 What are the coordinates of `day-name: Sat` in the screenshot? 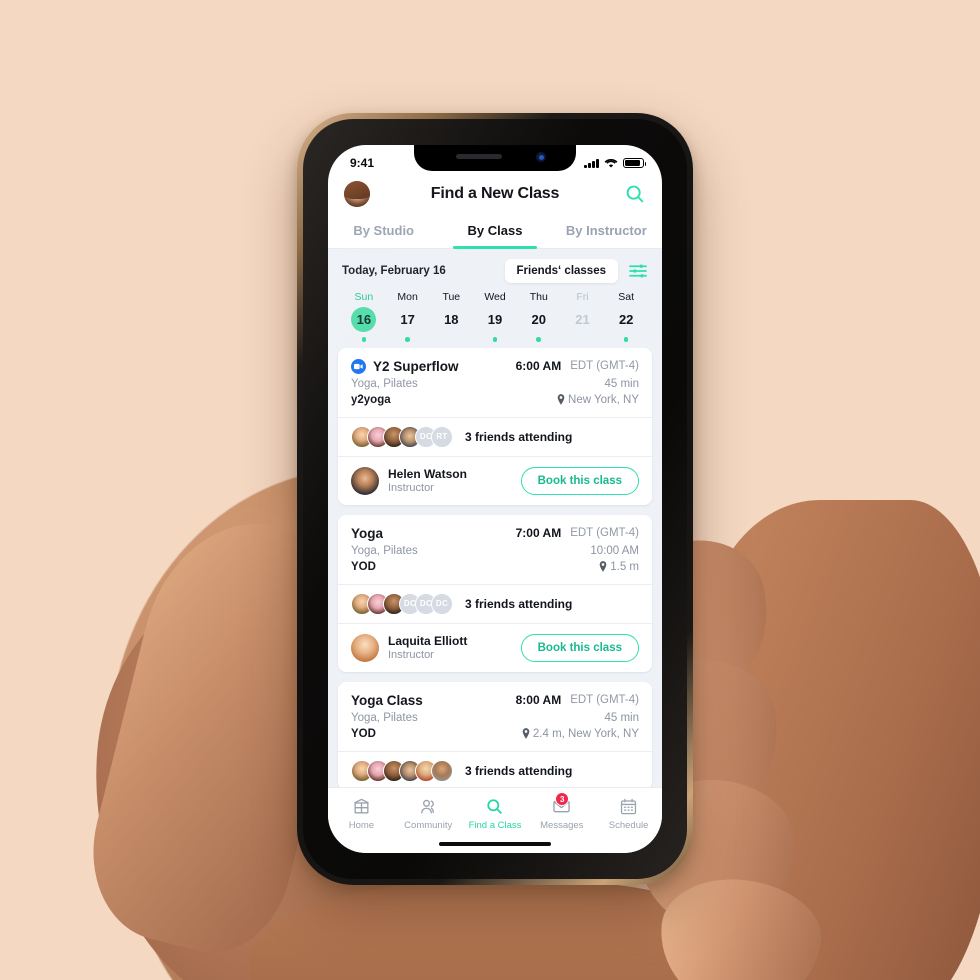 It's located at (626, 297).